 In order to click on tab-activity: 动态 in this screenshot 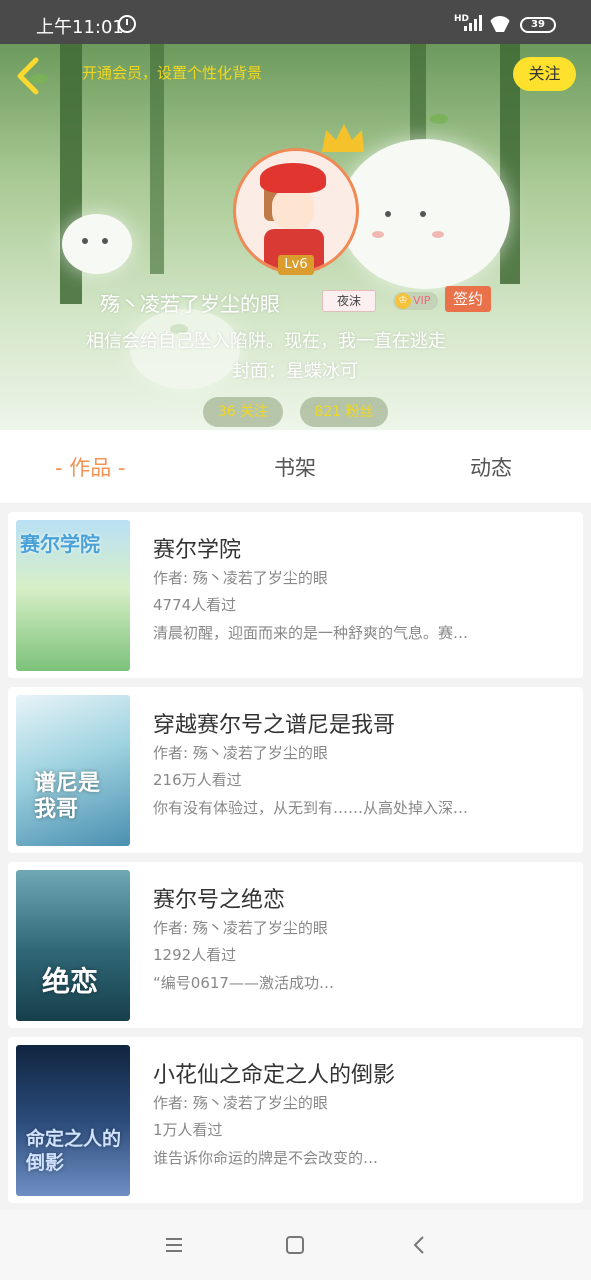, I will do `click(491, 467)`.